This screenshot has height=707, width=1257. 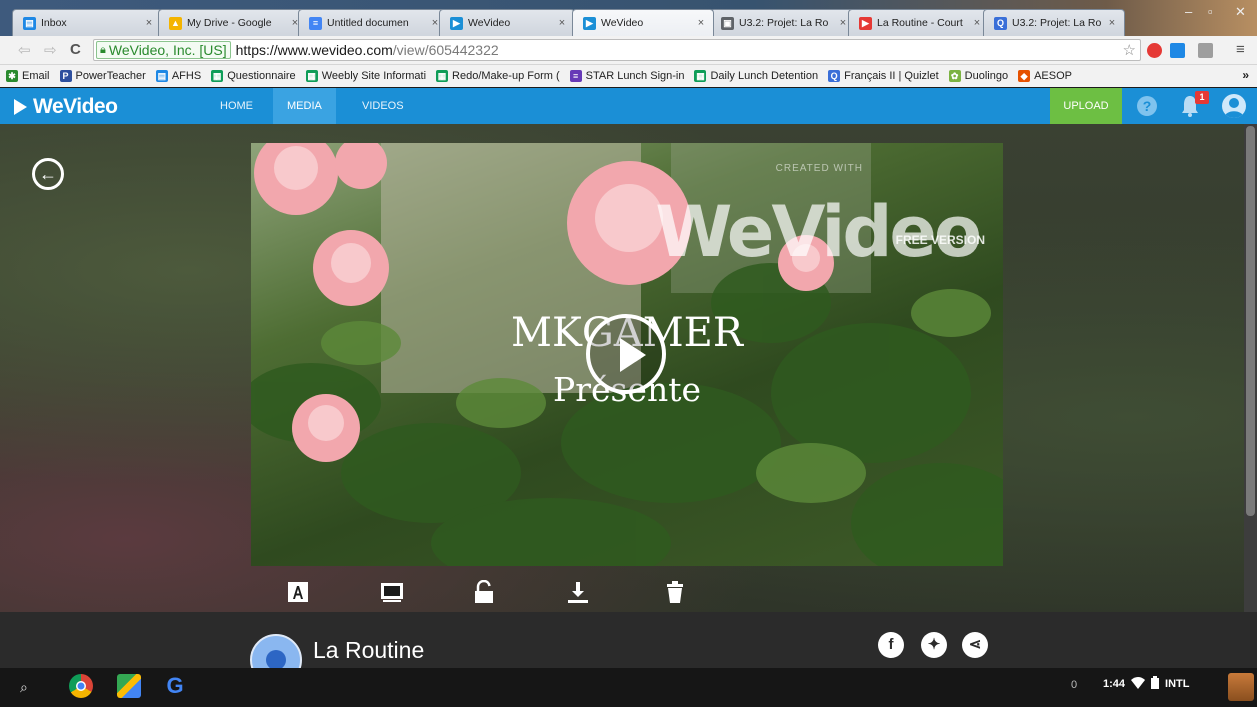 I want to click on google-maps-app-icon, so click(x=129, y=686).